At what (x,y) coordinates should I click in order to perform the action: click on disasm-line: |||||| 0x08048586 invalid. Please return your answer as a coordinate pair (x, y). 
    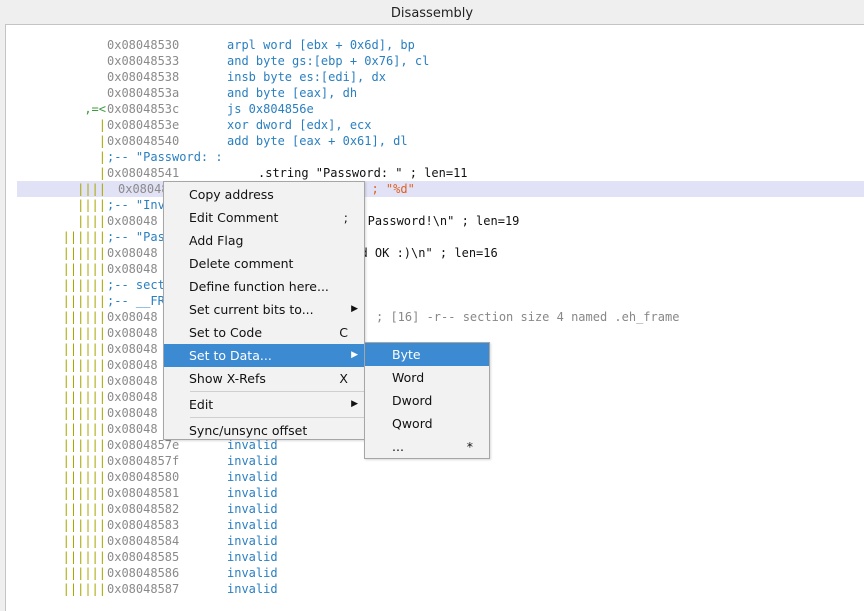
    Looking at the image, I should click on (435, 573).